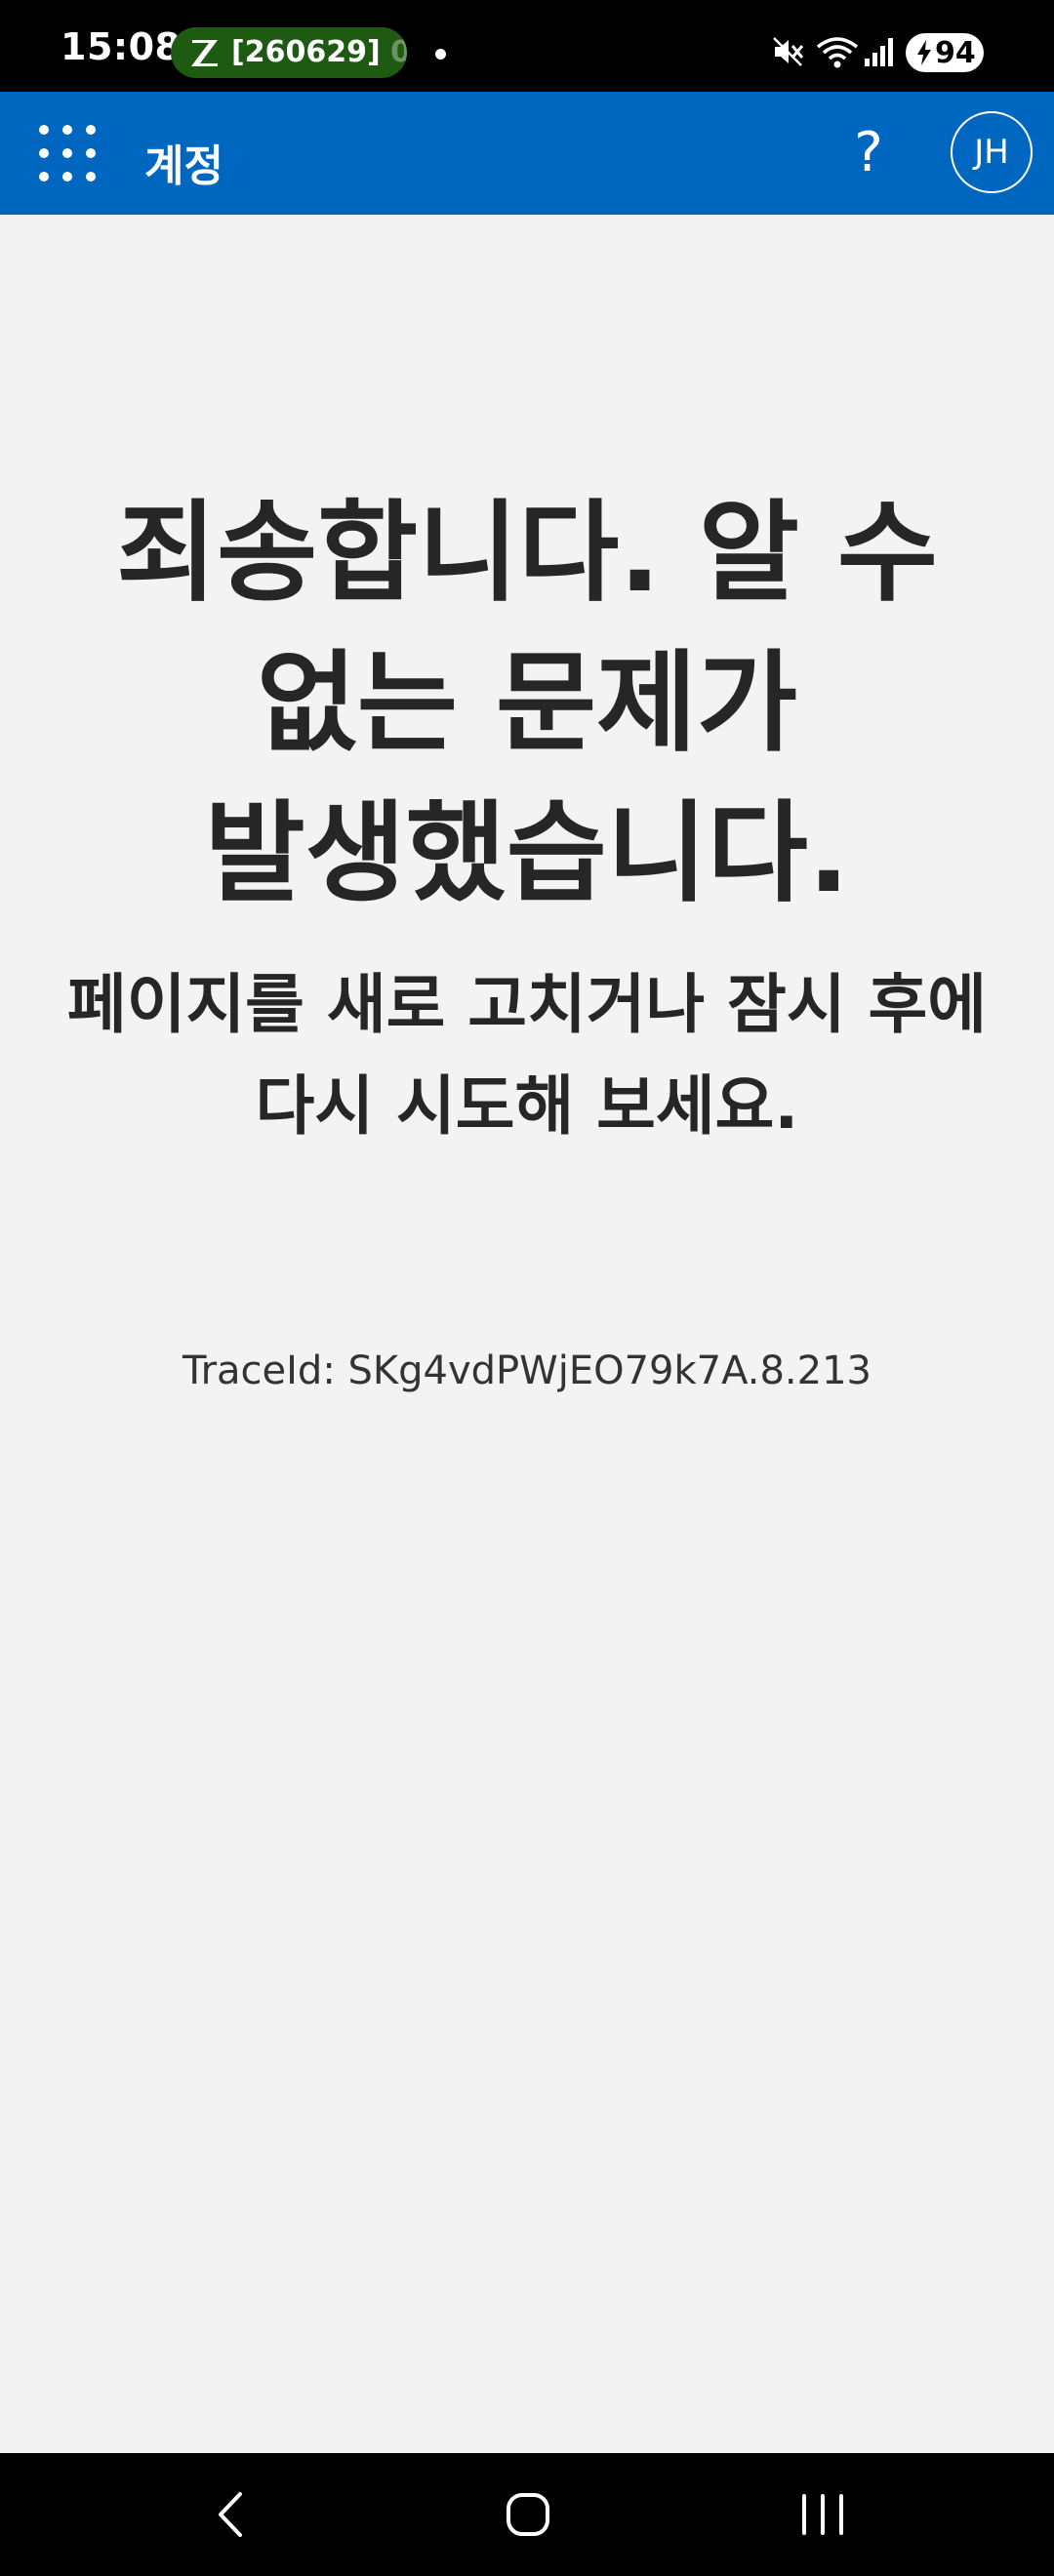  What do you see at coordinates (527, 153) in the screenshot?
I see `app-header: 계정 ? JH` at bounding box center [527, 153].